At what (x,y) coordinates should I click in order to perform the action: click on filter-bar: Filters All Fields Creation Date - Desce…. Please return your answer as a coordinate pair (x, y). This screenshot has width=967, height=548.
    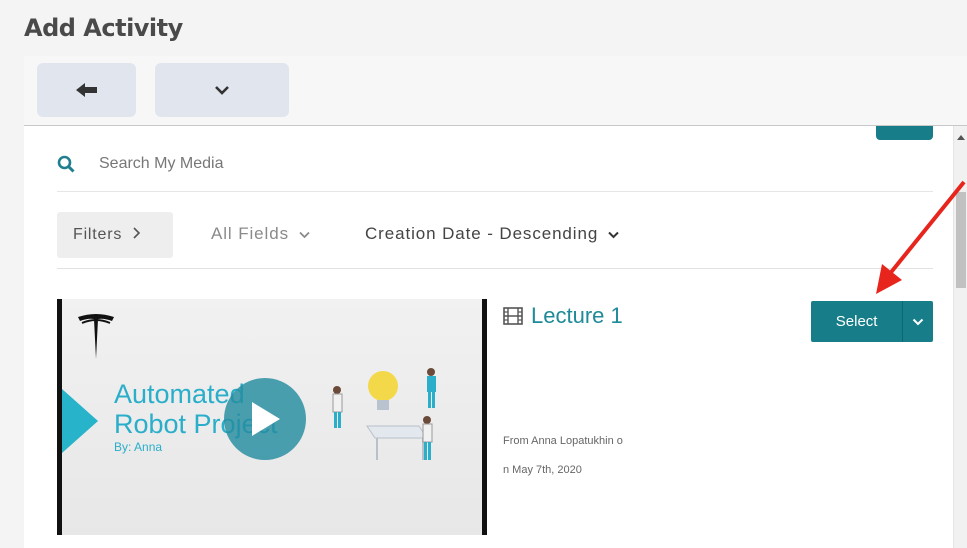
    Looking at the image, I should click on (495, 235).